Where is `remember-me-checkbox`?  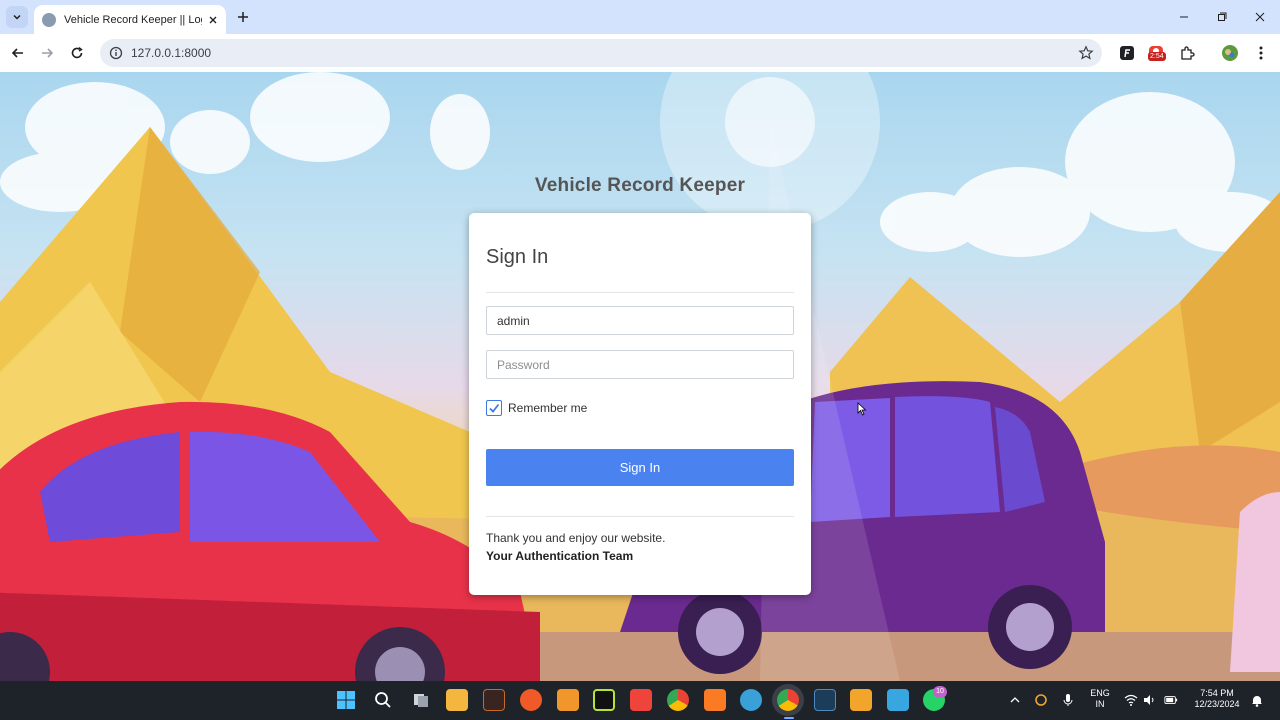 remember-me-checkbox is located at coordinates (494, 408).